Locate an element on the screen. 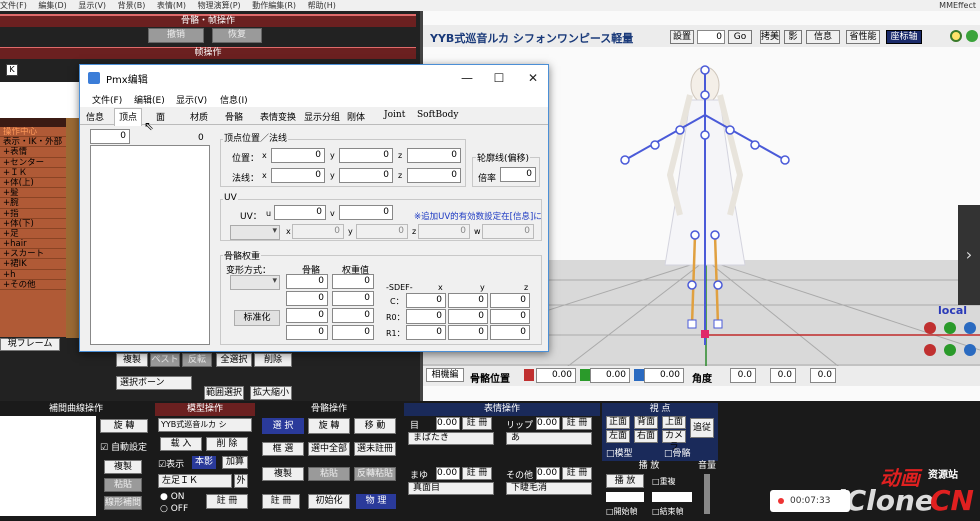 Image resolution: width=980 pixels, height=521 pixels. play-button: 播 放 is located at coordinates (625, 481).